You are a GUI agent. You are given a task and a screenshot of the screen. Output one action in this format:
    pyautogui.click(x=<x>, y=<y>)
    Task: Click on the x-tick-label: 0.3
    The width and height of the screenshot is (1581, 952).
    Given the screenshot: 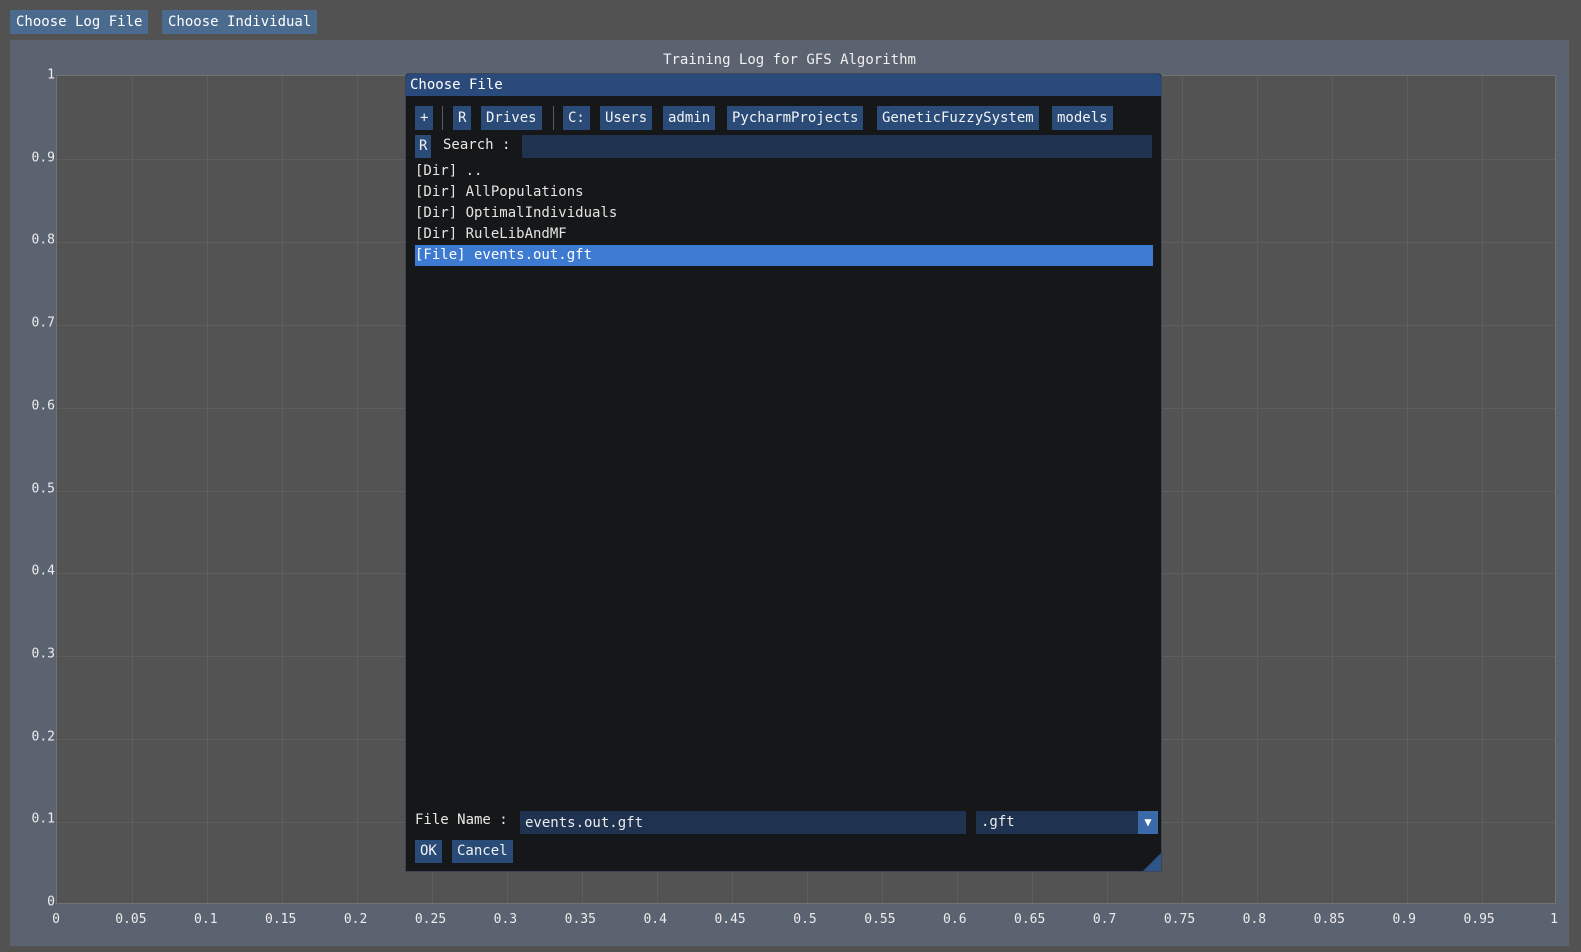 What is the action you would take?
    pyautogui.click(x=505, y=919)
    